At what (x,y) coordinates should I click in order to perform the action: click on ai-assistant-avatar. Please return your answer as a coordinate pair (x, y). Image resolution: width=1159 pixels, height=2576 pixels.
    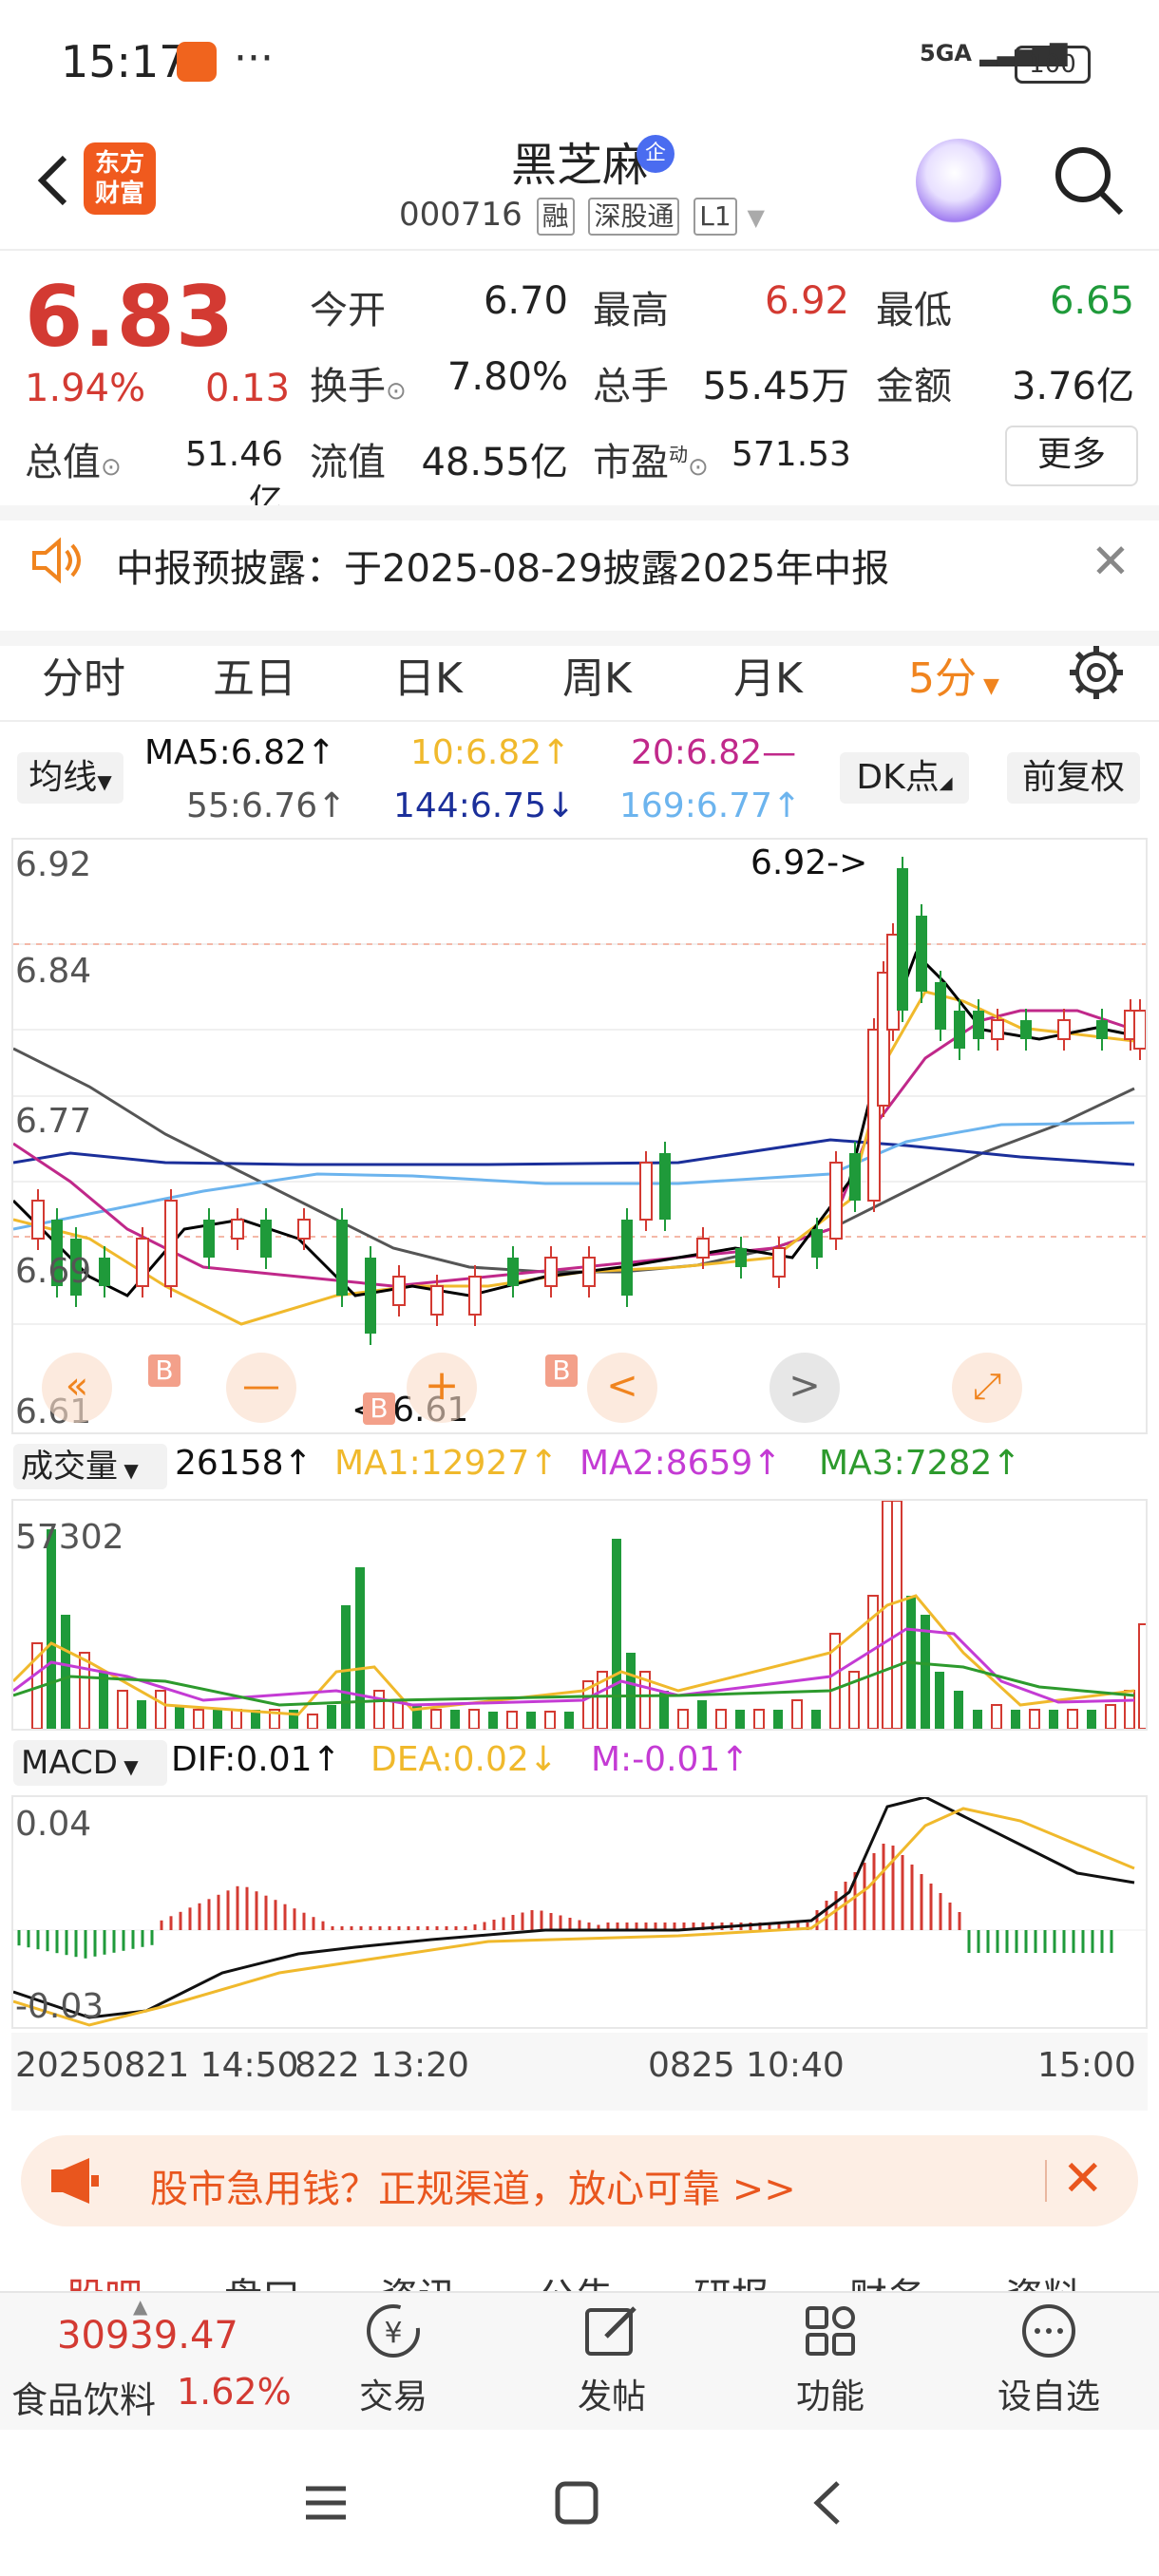
    Looking at the image, I should click on (958, 181).